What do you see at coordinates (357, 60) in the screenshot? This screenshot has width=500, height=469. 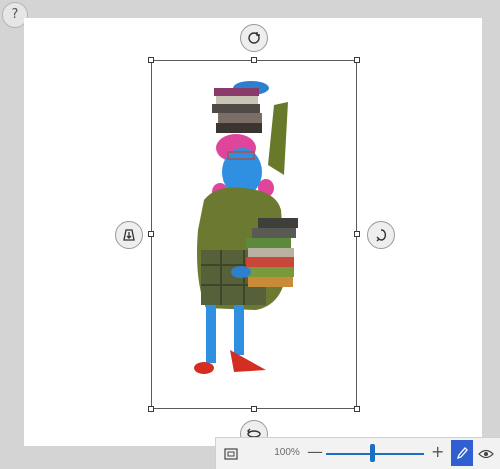 I see `handle-top-right` at bounding box center [357, 60].